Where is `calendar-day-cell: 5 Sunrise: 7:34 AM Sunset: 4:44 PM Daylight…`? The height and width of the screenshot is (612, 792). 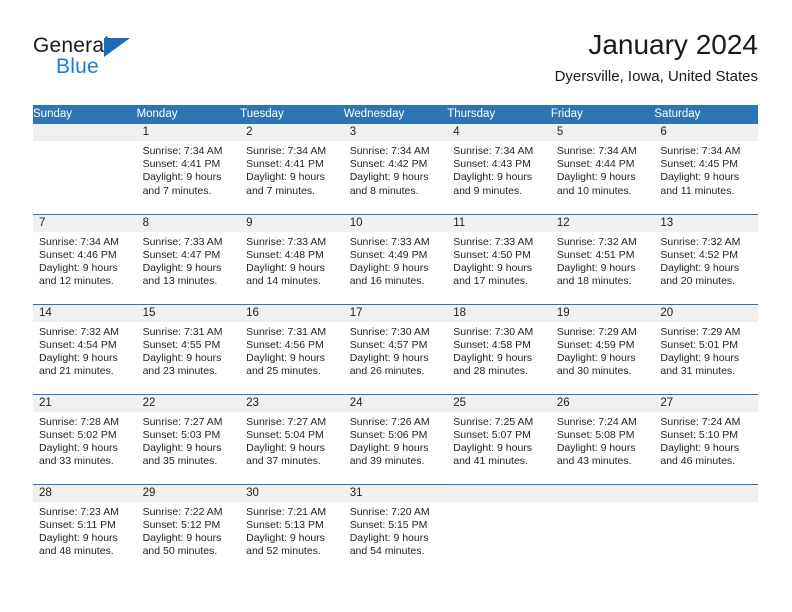
calendar-day-cell: 5 Sunrise: 7:34 AM Sunset: 4:44 PM Daylight… is located at coordinates (602, 169).